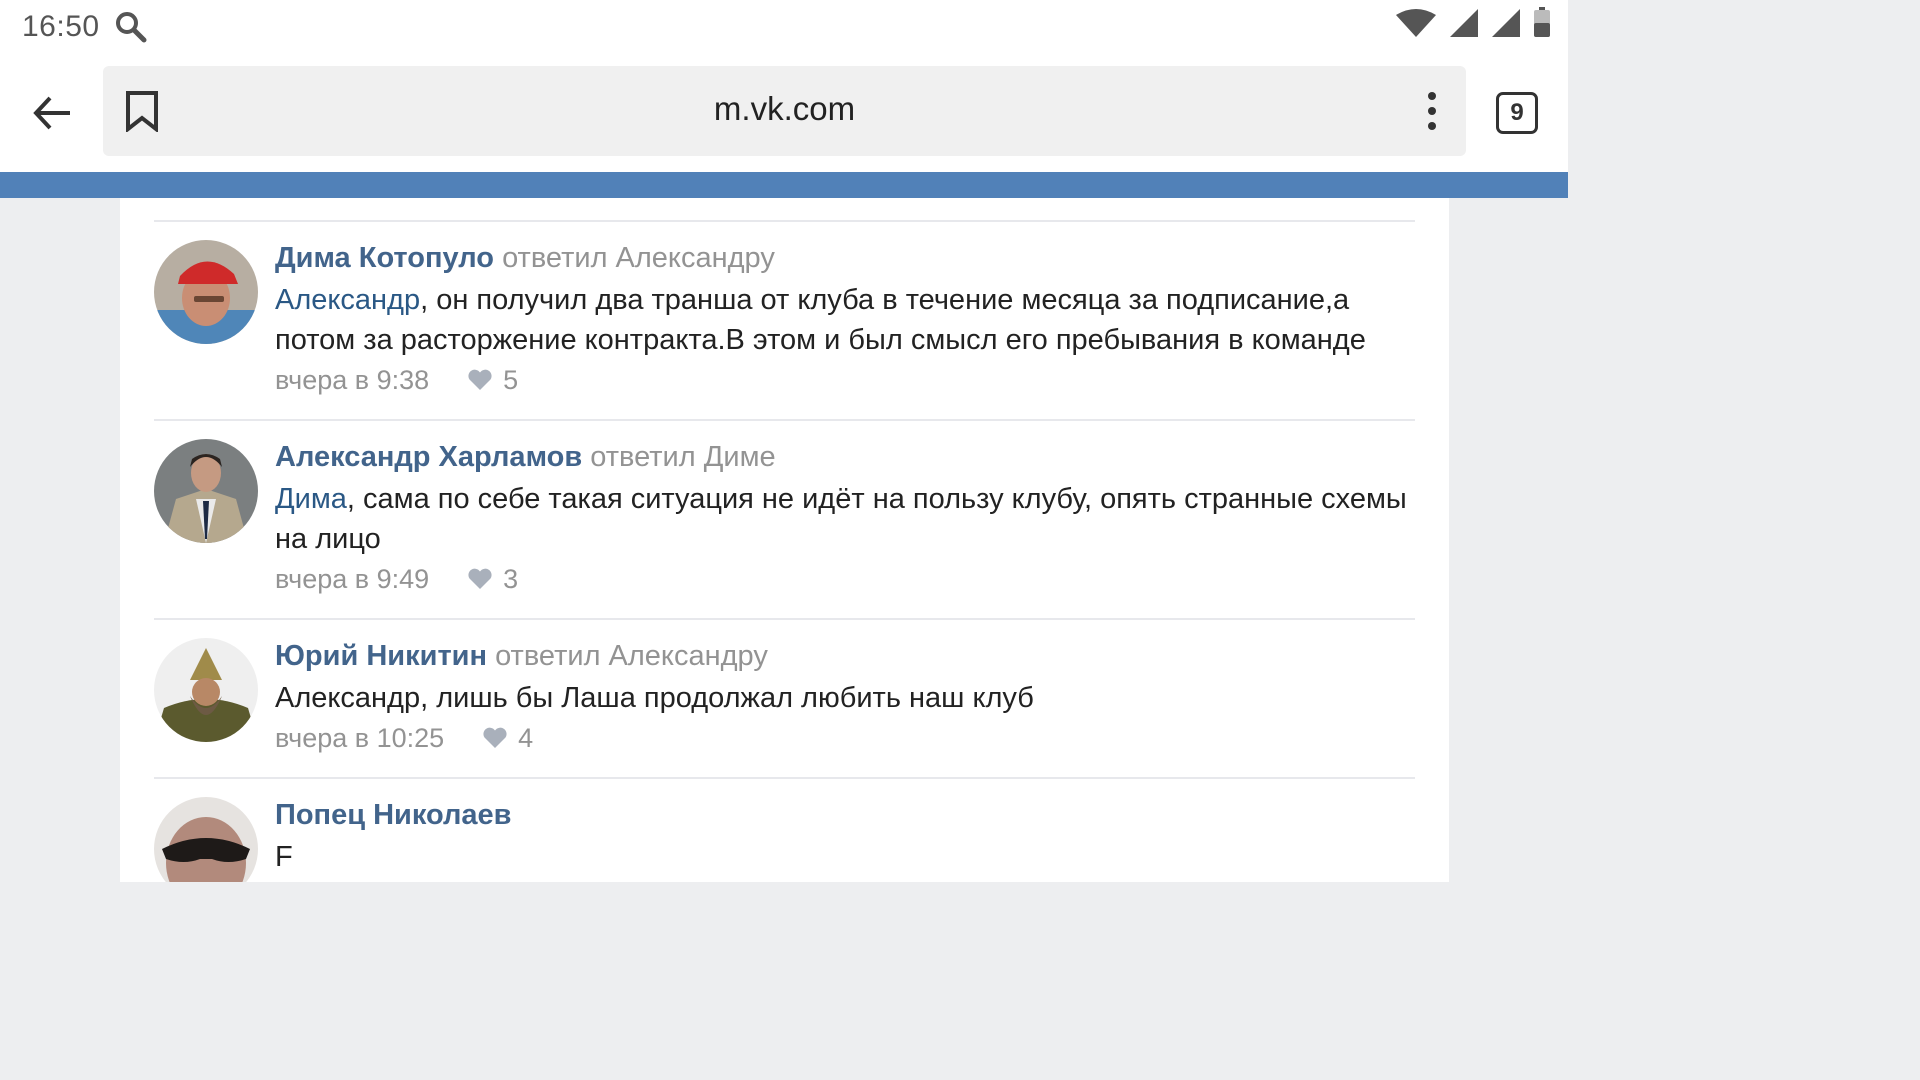 The image size is (1920, 1080). I want to click on vk-header-strip, so click(784, 185).